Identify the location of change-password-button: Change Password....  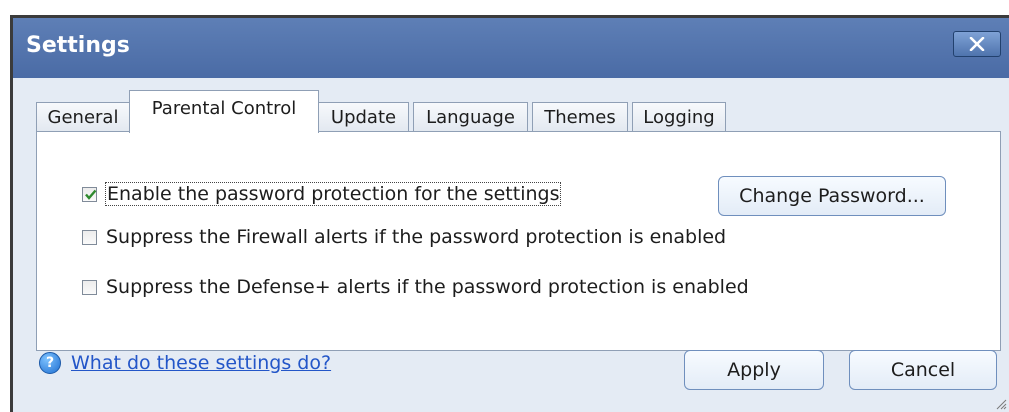
(832, 196).